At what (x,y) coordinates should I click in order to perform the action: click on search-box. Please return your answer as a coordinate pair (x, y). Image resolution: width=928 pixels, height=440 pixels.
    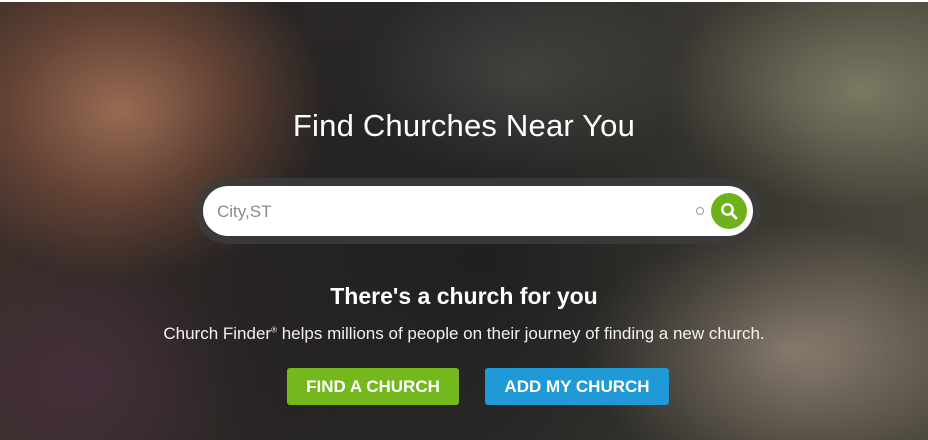
    Looking at the image, I should click on (478, 212).